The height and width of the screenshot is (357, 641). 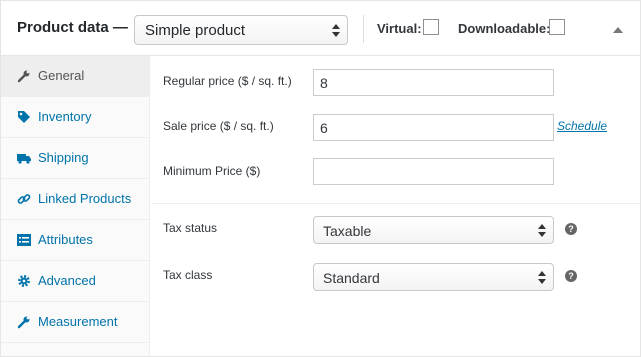 I want to click on tab-shipping: Shipping, so click(x=75, y=158).